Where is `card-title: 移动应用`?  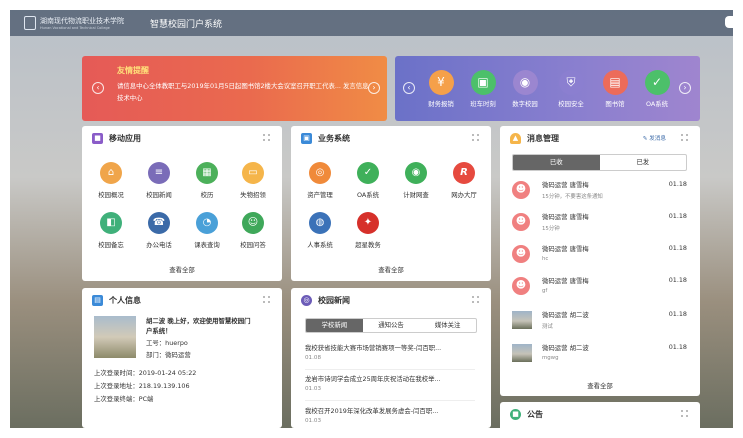 card-title: 移动应用 is located at coordinates (125, 138).